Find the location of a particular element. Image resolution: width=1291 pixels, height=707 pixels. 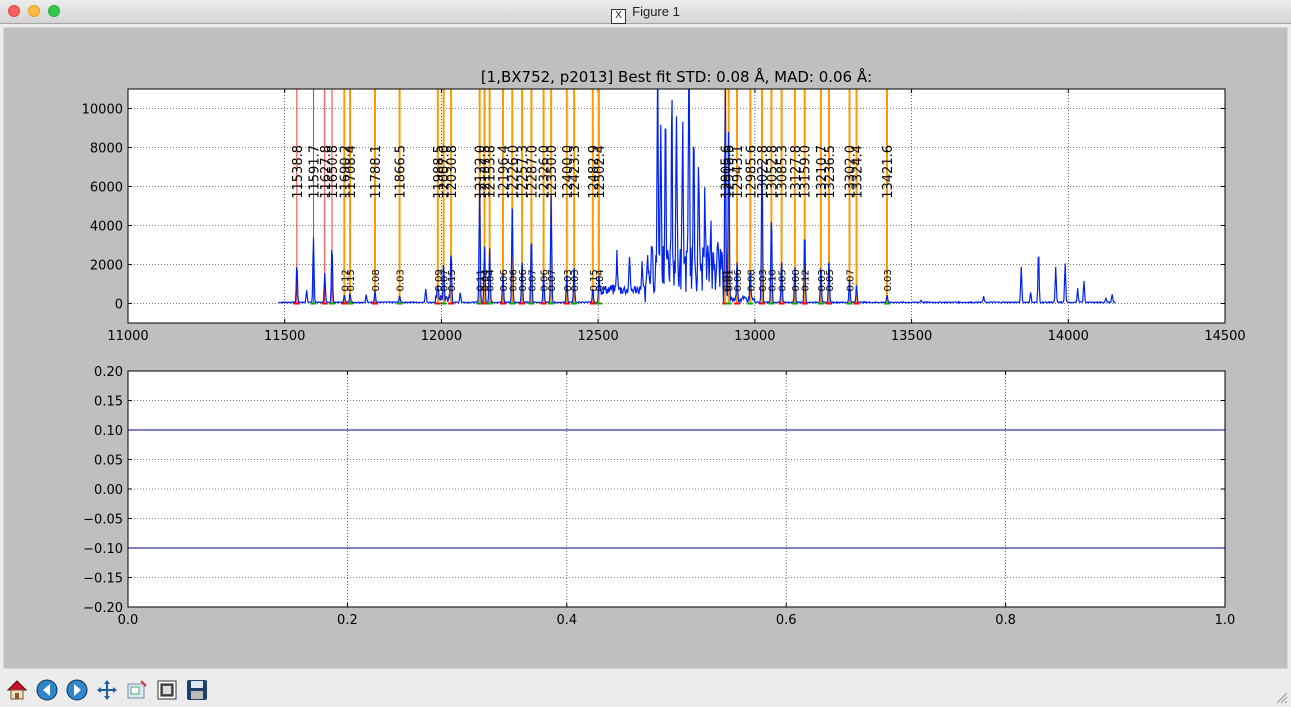

zoom-rect-icon is located at coordinates (137, 689).